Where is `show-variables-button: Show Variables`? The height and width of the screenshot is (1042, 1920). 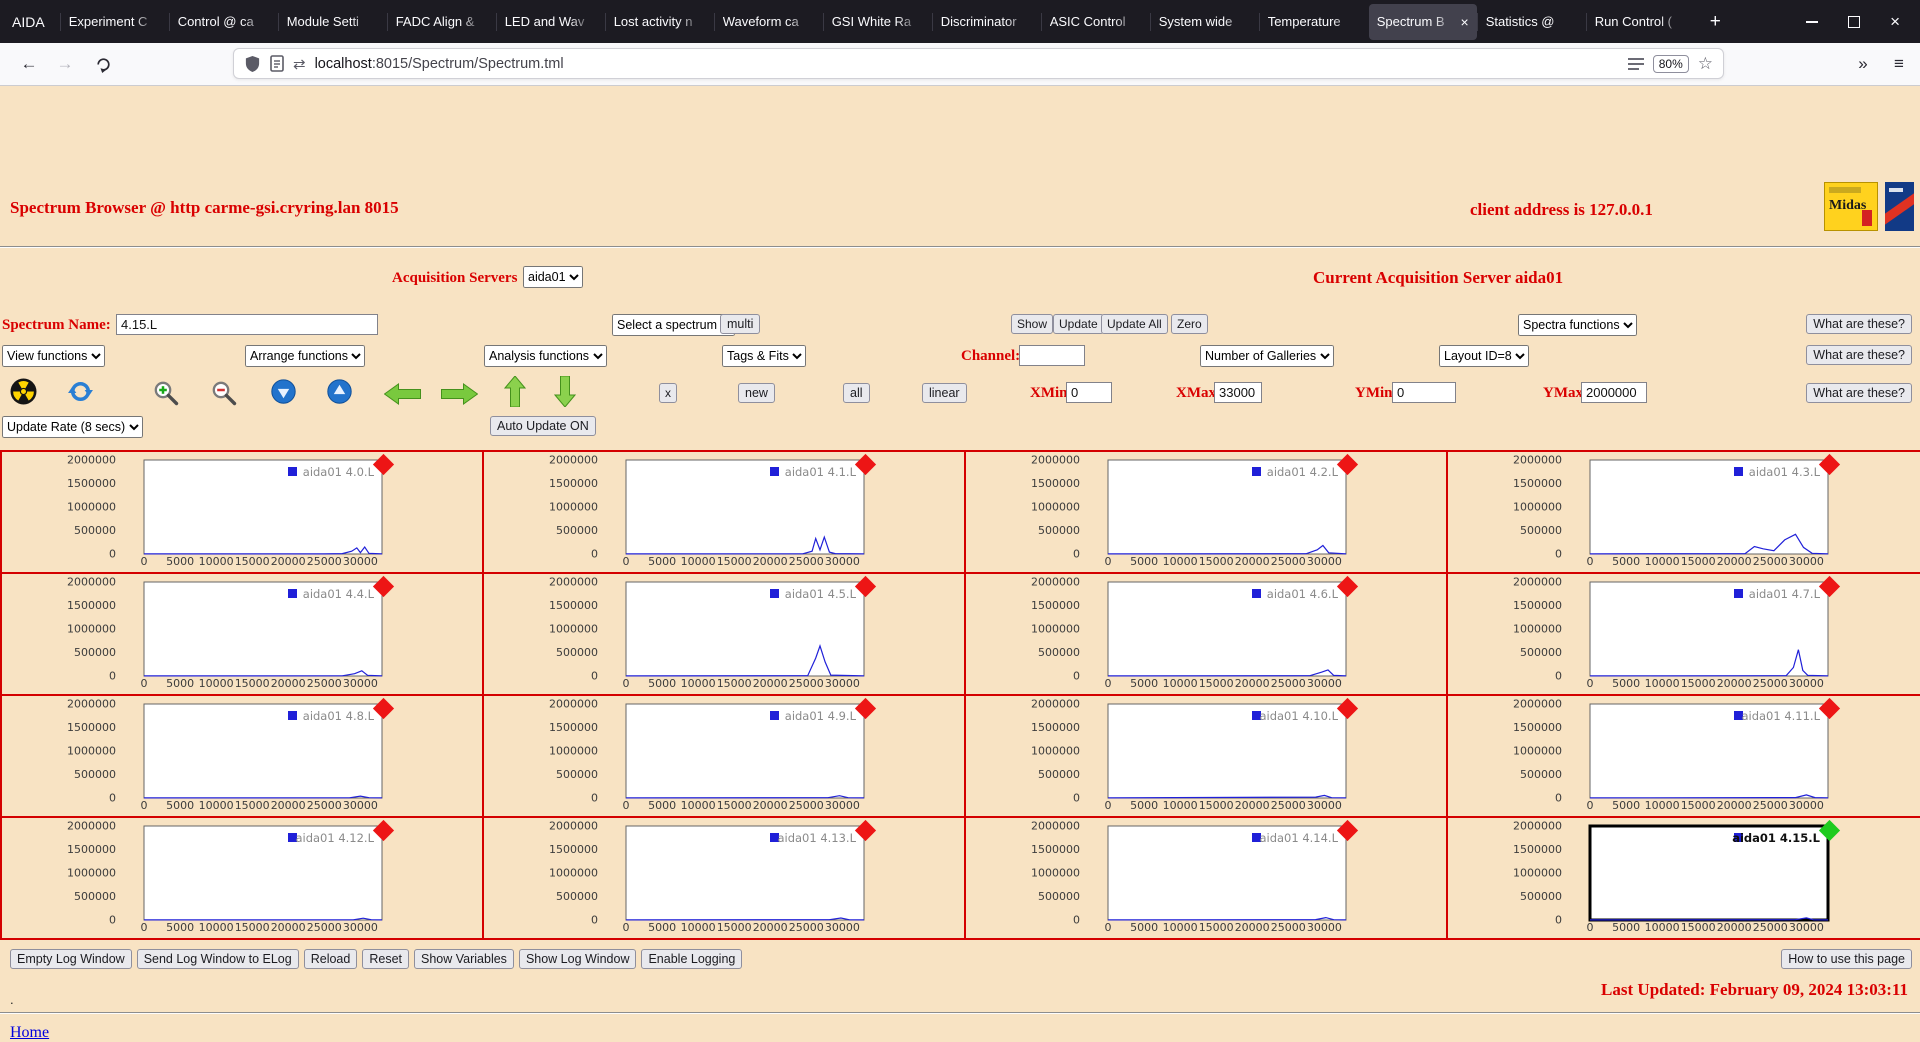 show-variables-button: Show Variables is located at coordinates (464, 959).